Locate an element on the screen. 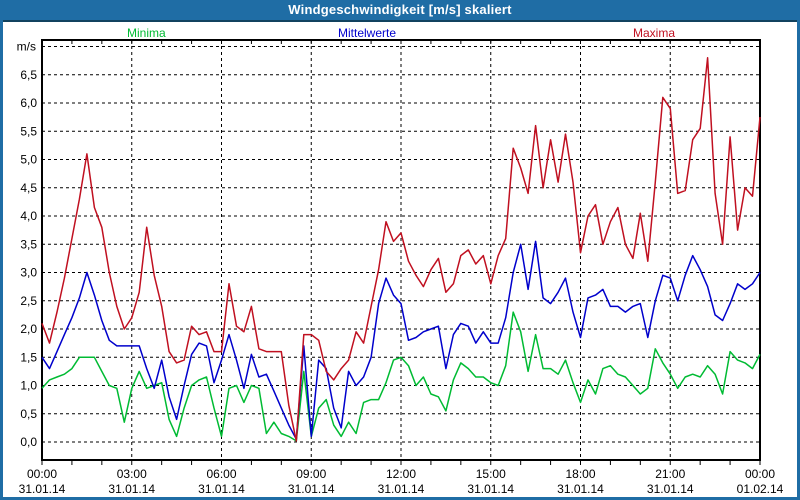  x-tick-date-label: 01.02.14 is located at coordinates (760, 489).